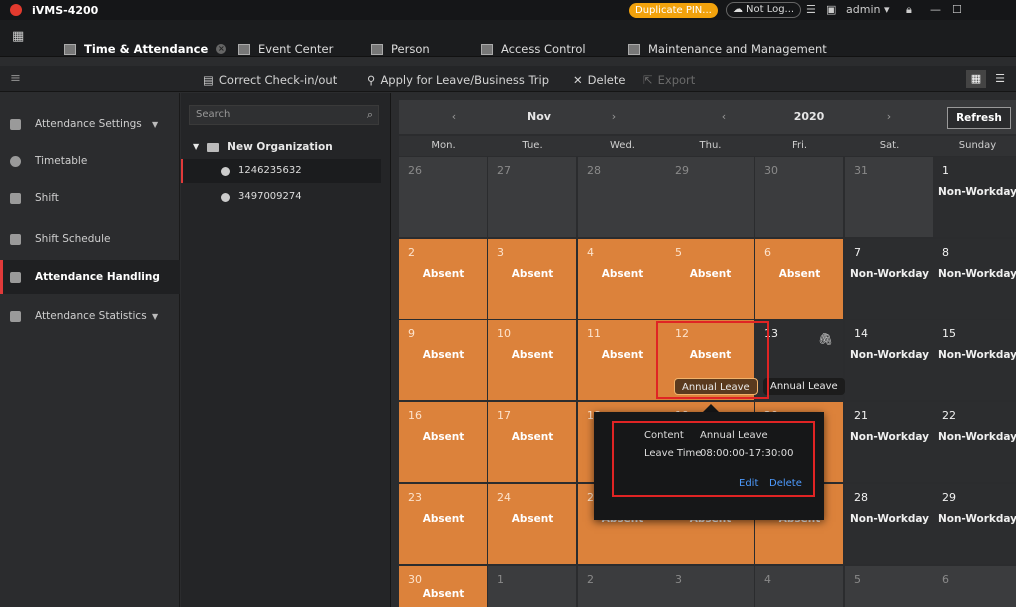 This screenshot has width=1016, height=607. I want to click on calendar-day-cell: 6 Absent, so click(799, 279).